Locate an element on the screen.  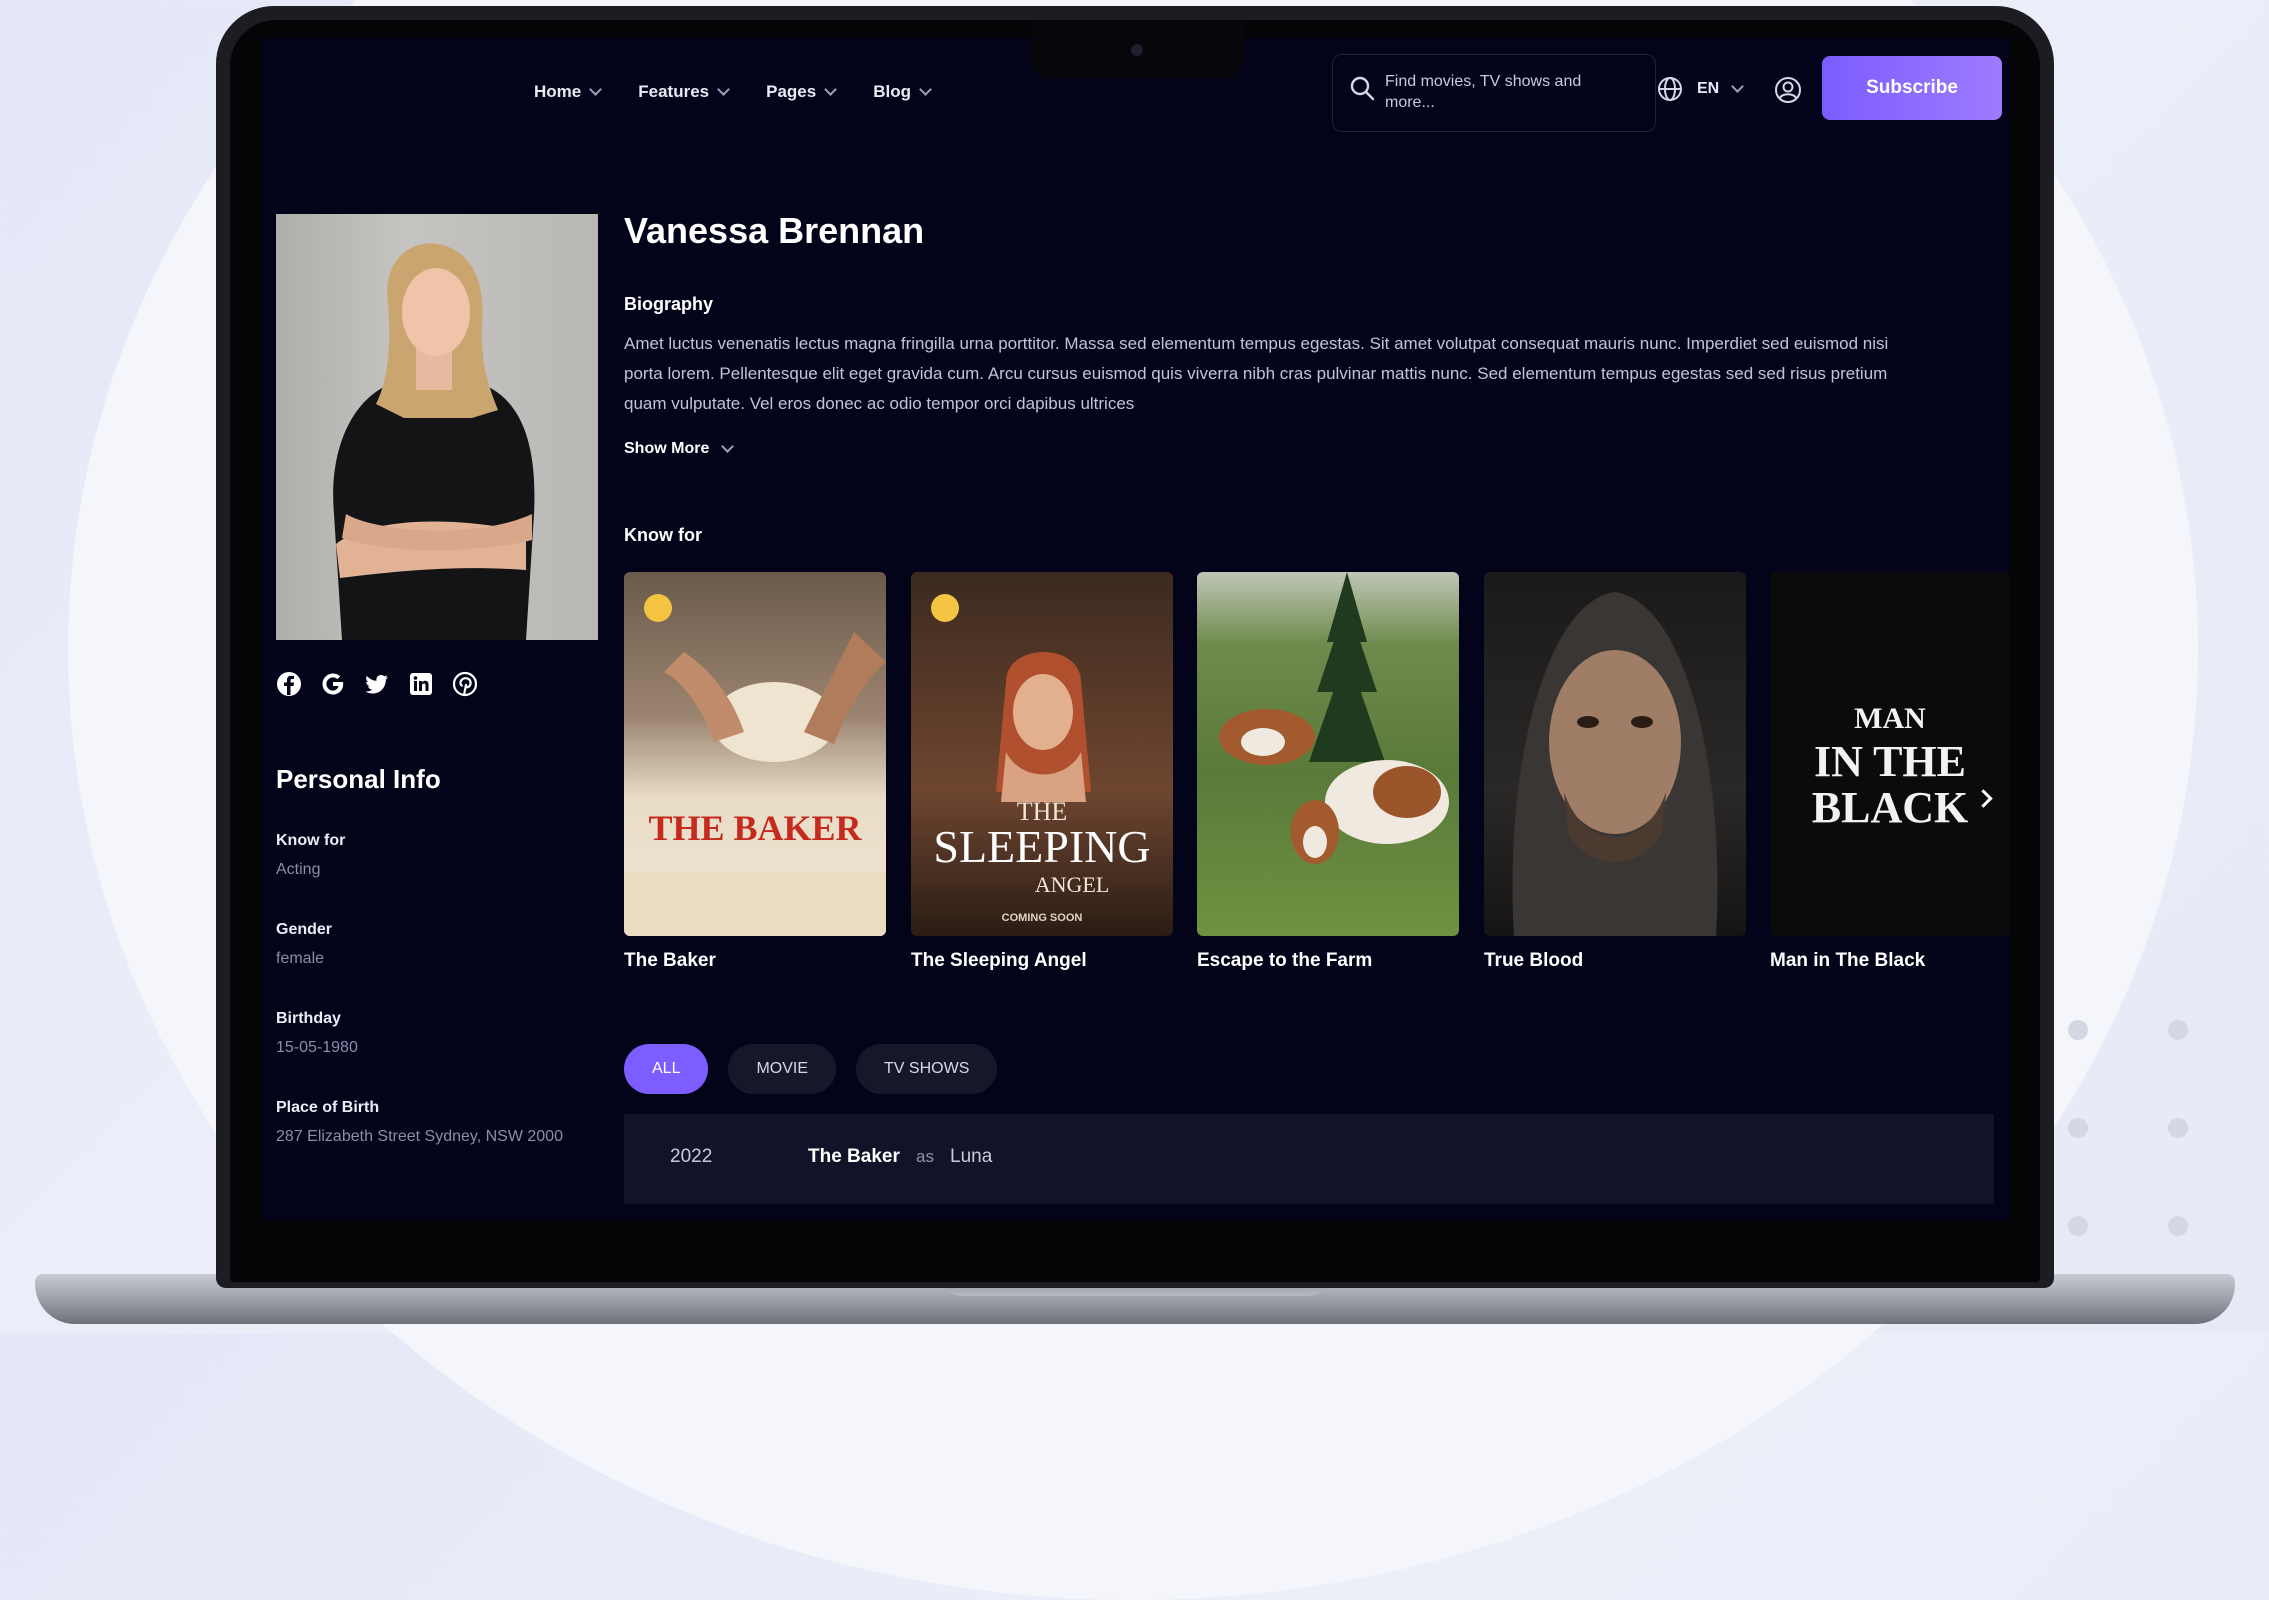
credit-role: Luna is located at coordinates (971, 1156).